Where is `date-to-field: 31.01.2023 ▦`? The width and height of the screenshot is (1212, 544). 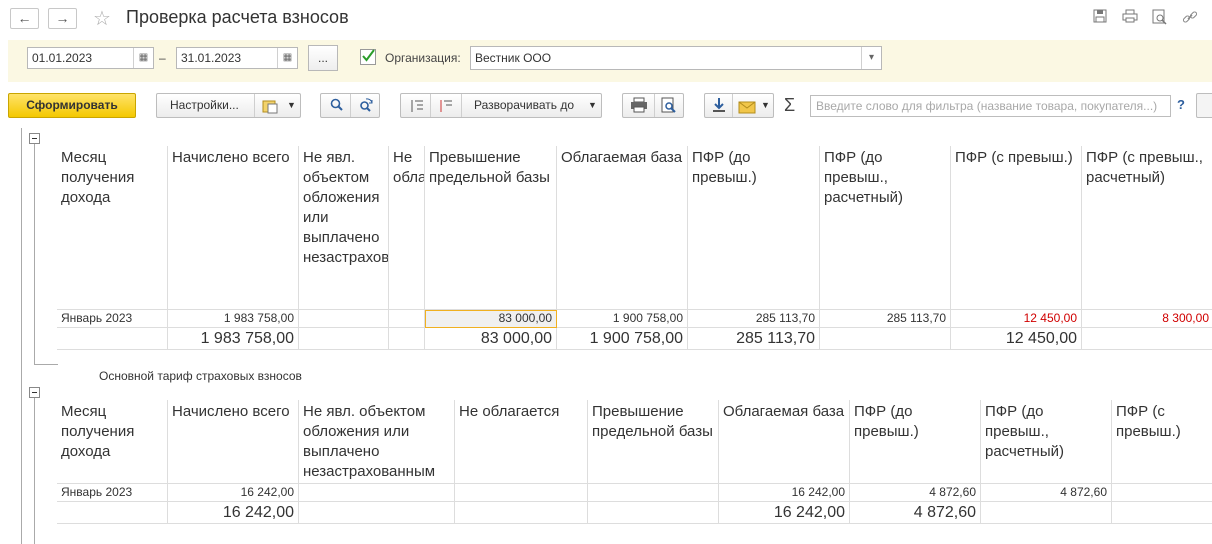 date-to-field: 31.01.2023 ▦ is located at coordinates (237, 58).